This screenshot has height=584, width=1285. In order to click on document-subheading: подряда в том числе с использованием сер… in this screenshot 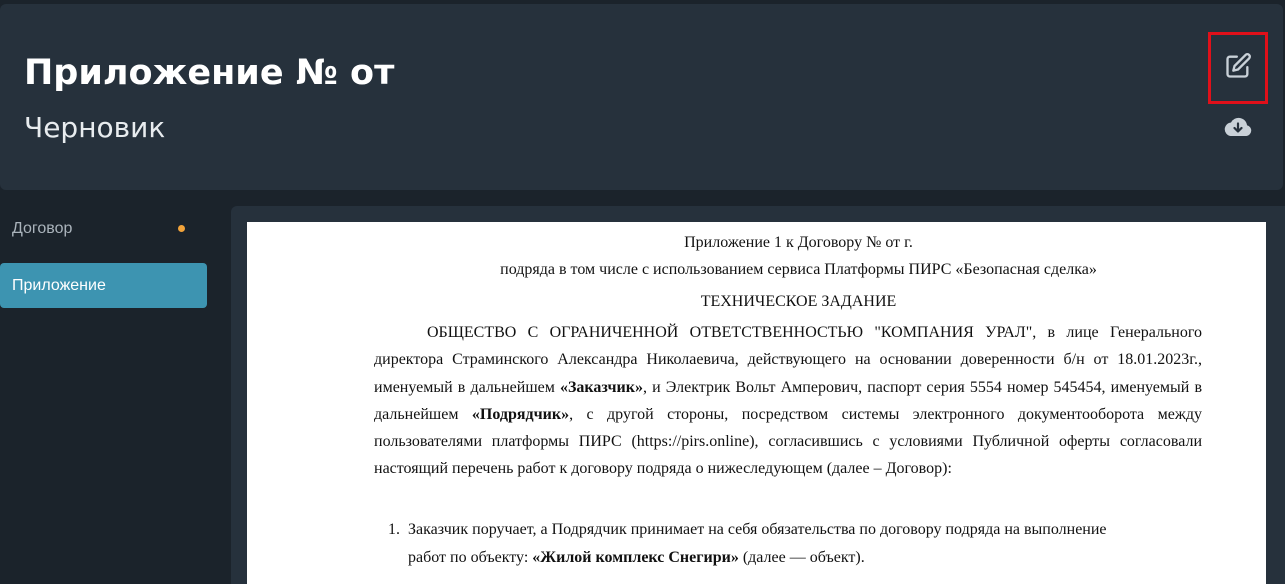, I will do `click(798, 269)`.